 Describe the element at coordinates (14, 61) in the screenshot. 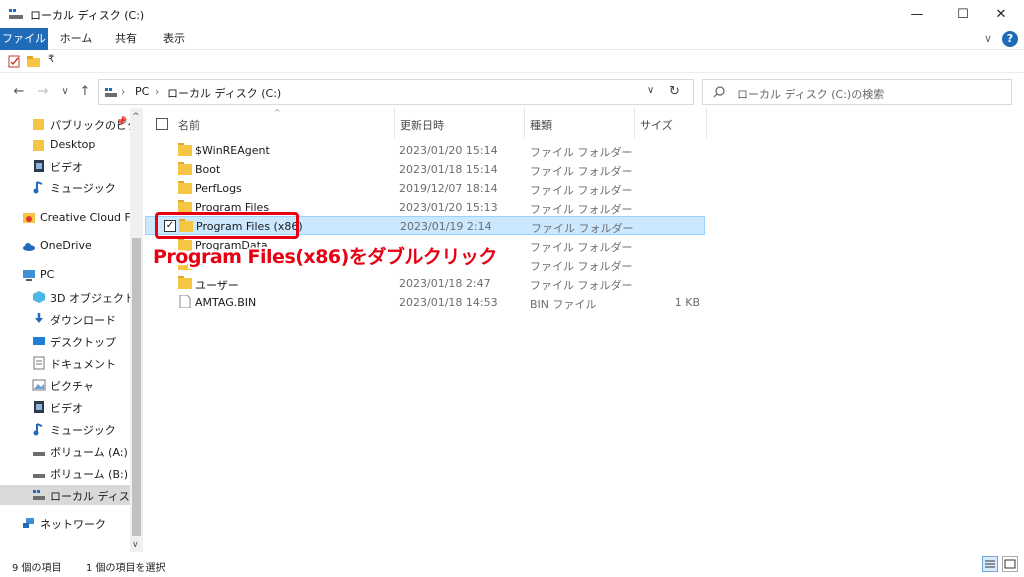

I see `properties-icon` at that location.